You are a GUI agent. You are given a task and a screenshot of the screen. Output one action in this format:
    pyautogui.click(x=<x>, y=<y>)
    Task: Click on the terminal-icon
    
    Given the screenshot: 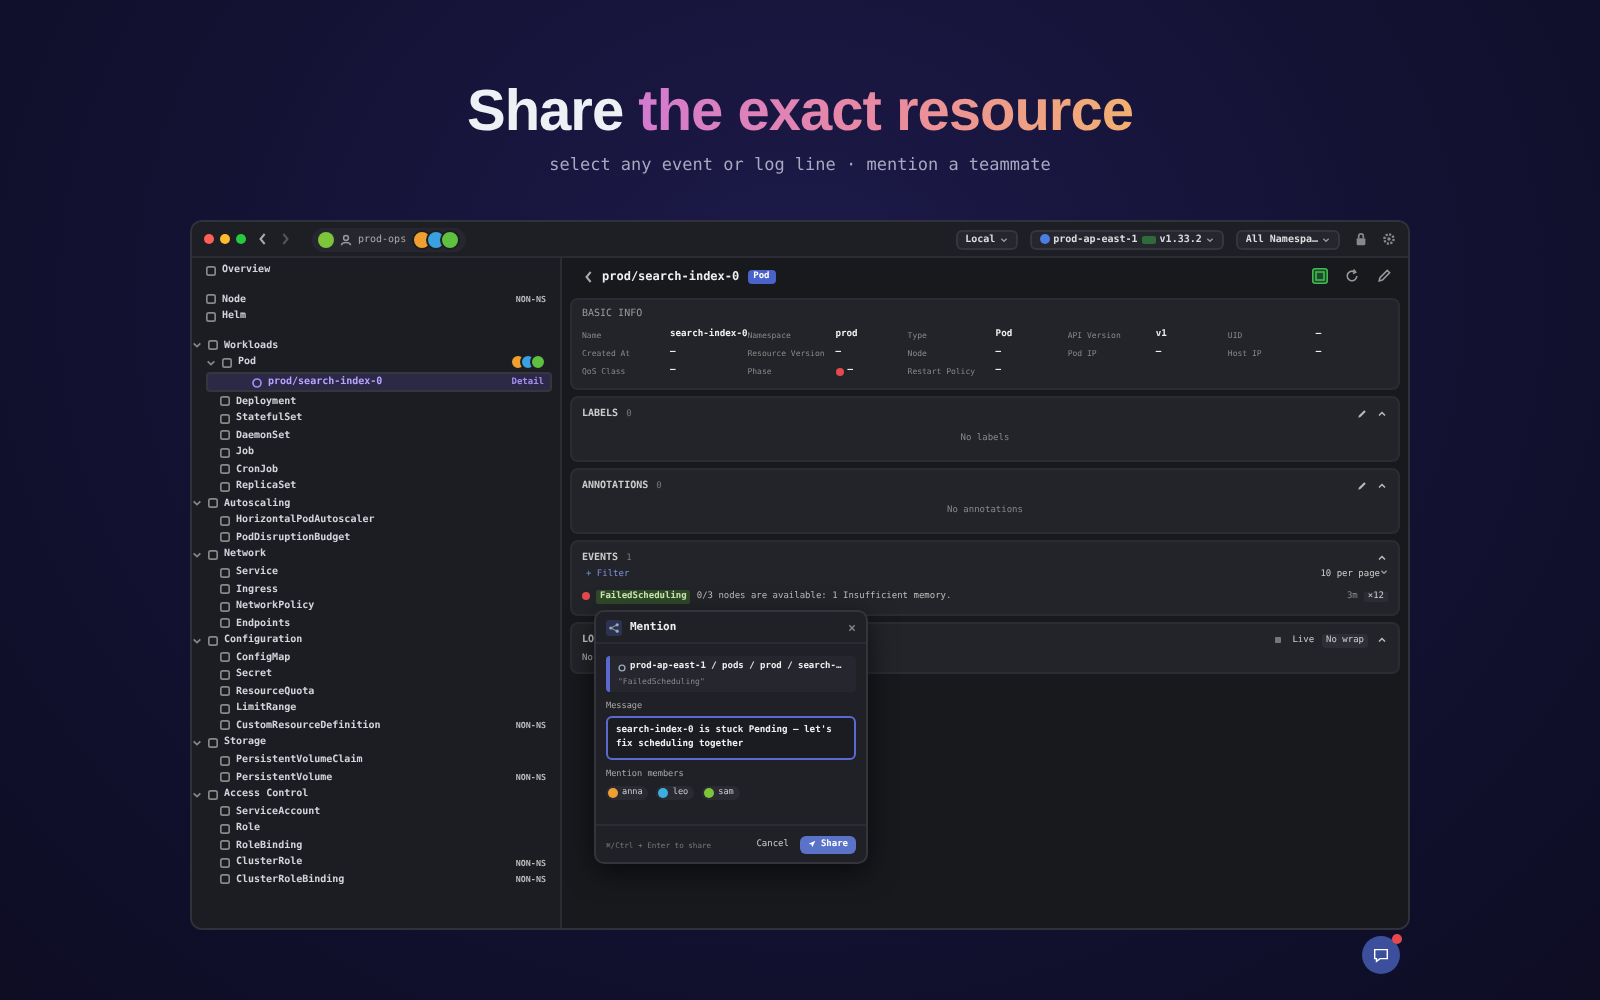 What is the action you would take?
    pyautogui.click(x=1320, y=276)
    